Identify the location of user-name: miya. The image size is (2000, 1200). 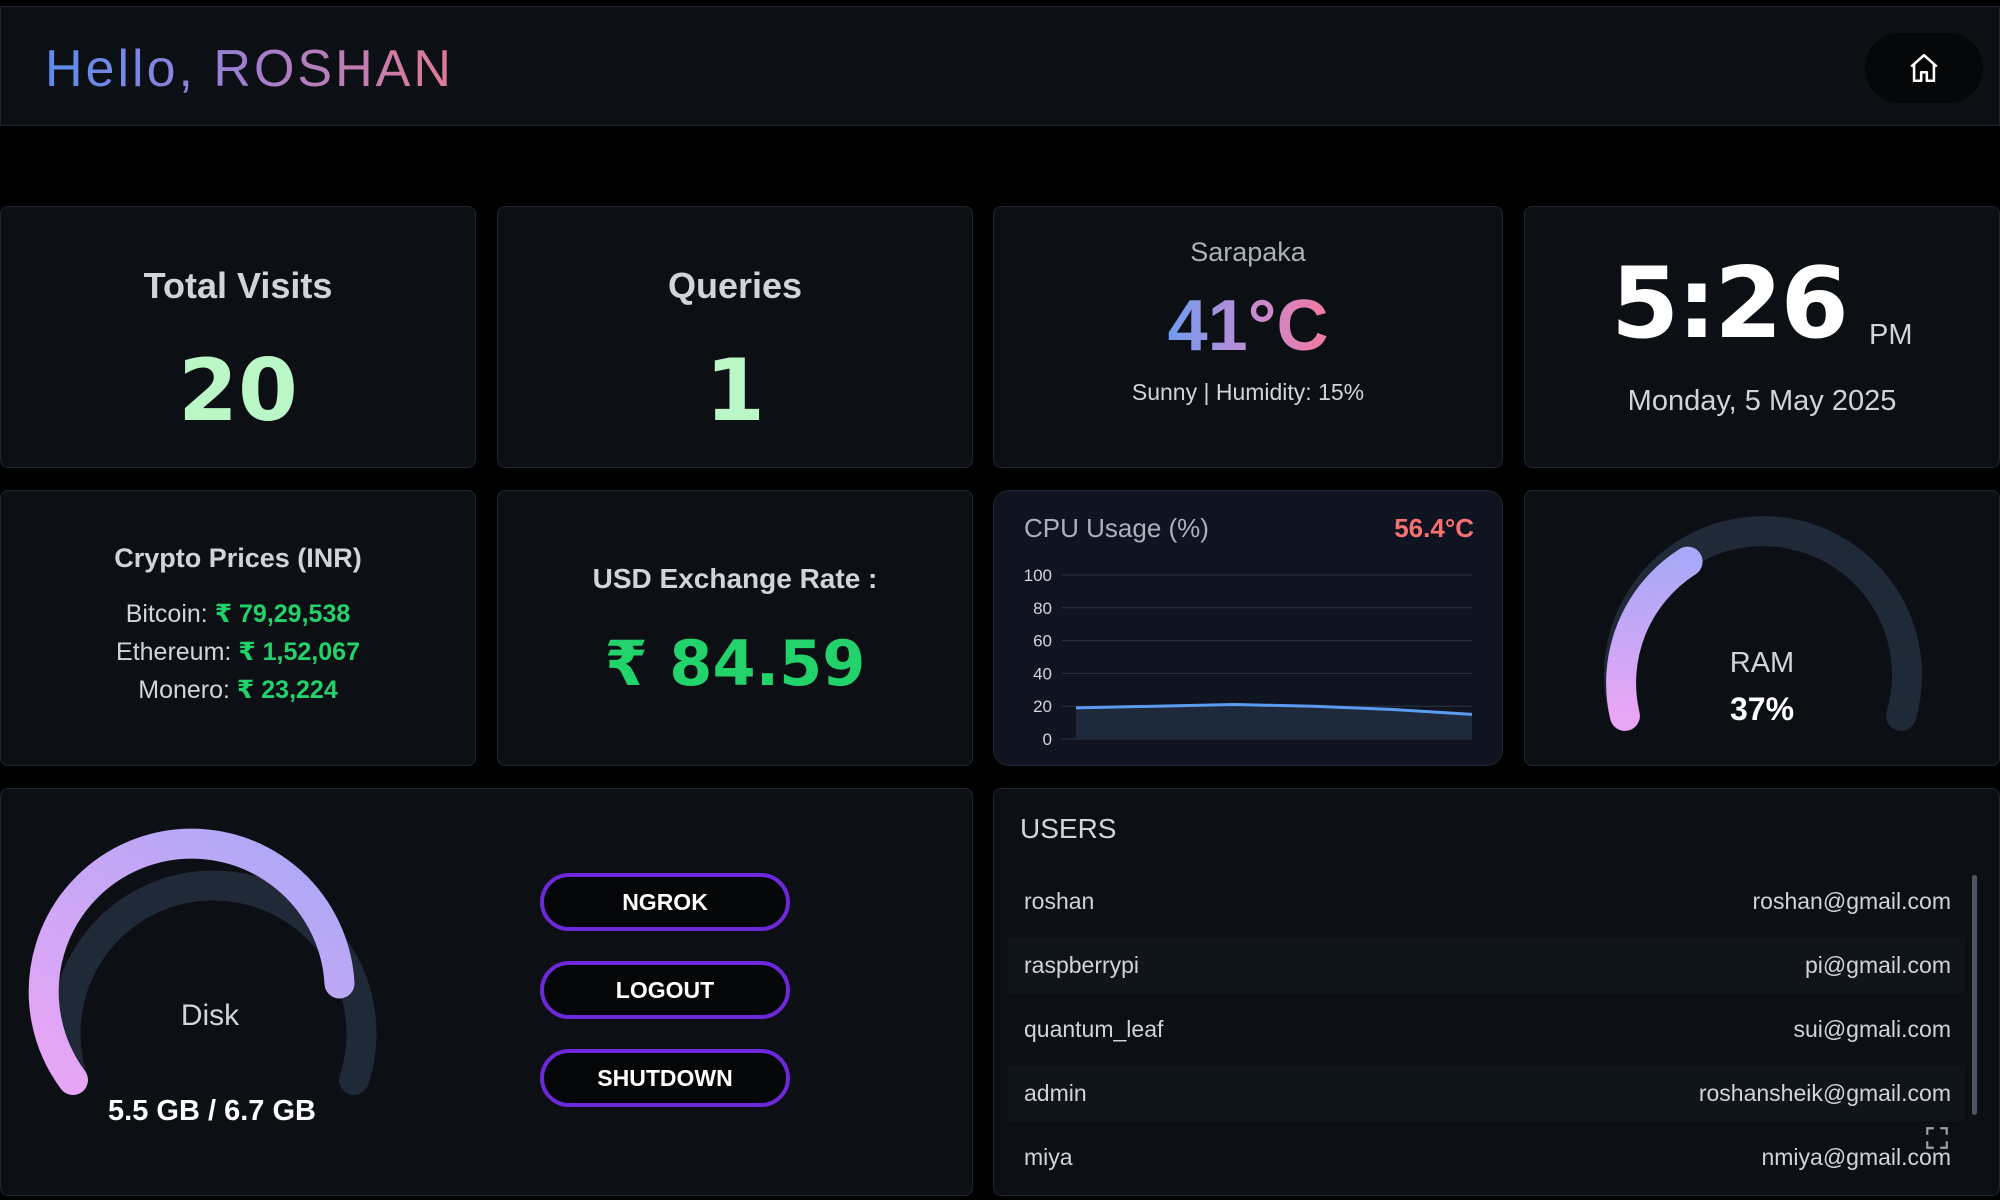
(1048, 1156).